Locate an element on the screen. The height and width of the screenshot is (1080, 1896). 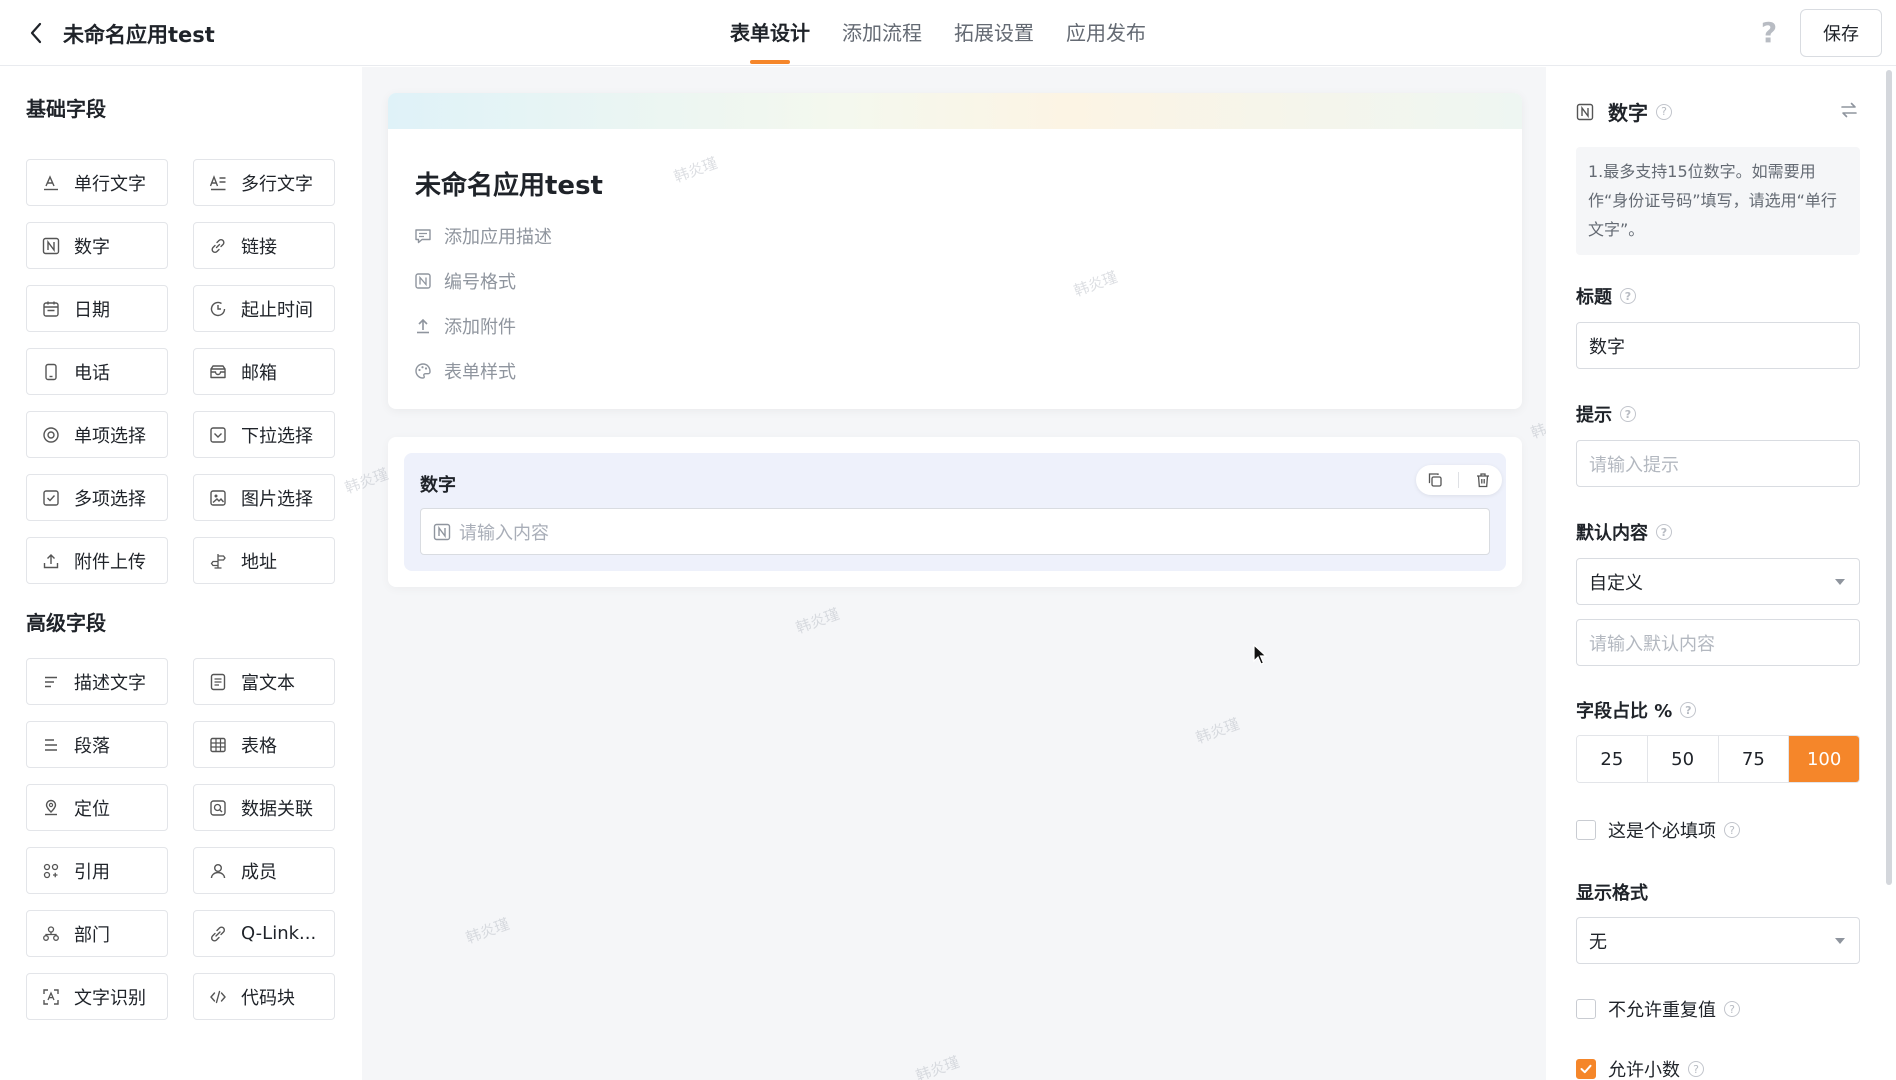
allow-decimal-checkbox-row: 允许小数 ? is located at coordinates (1640, 1068).